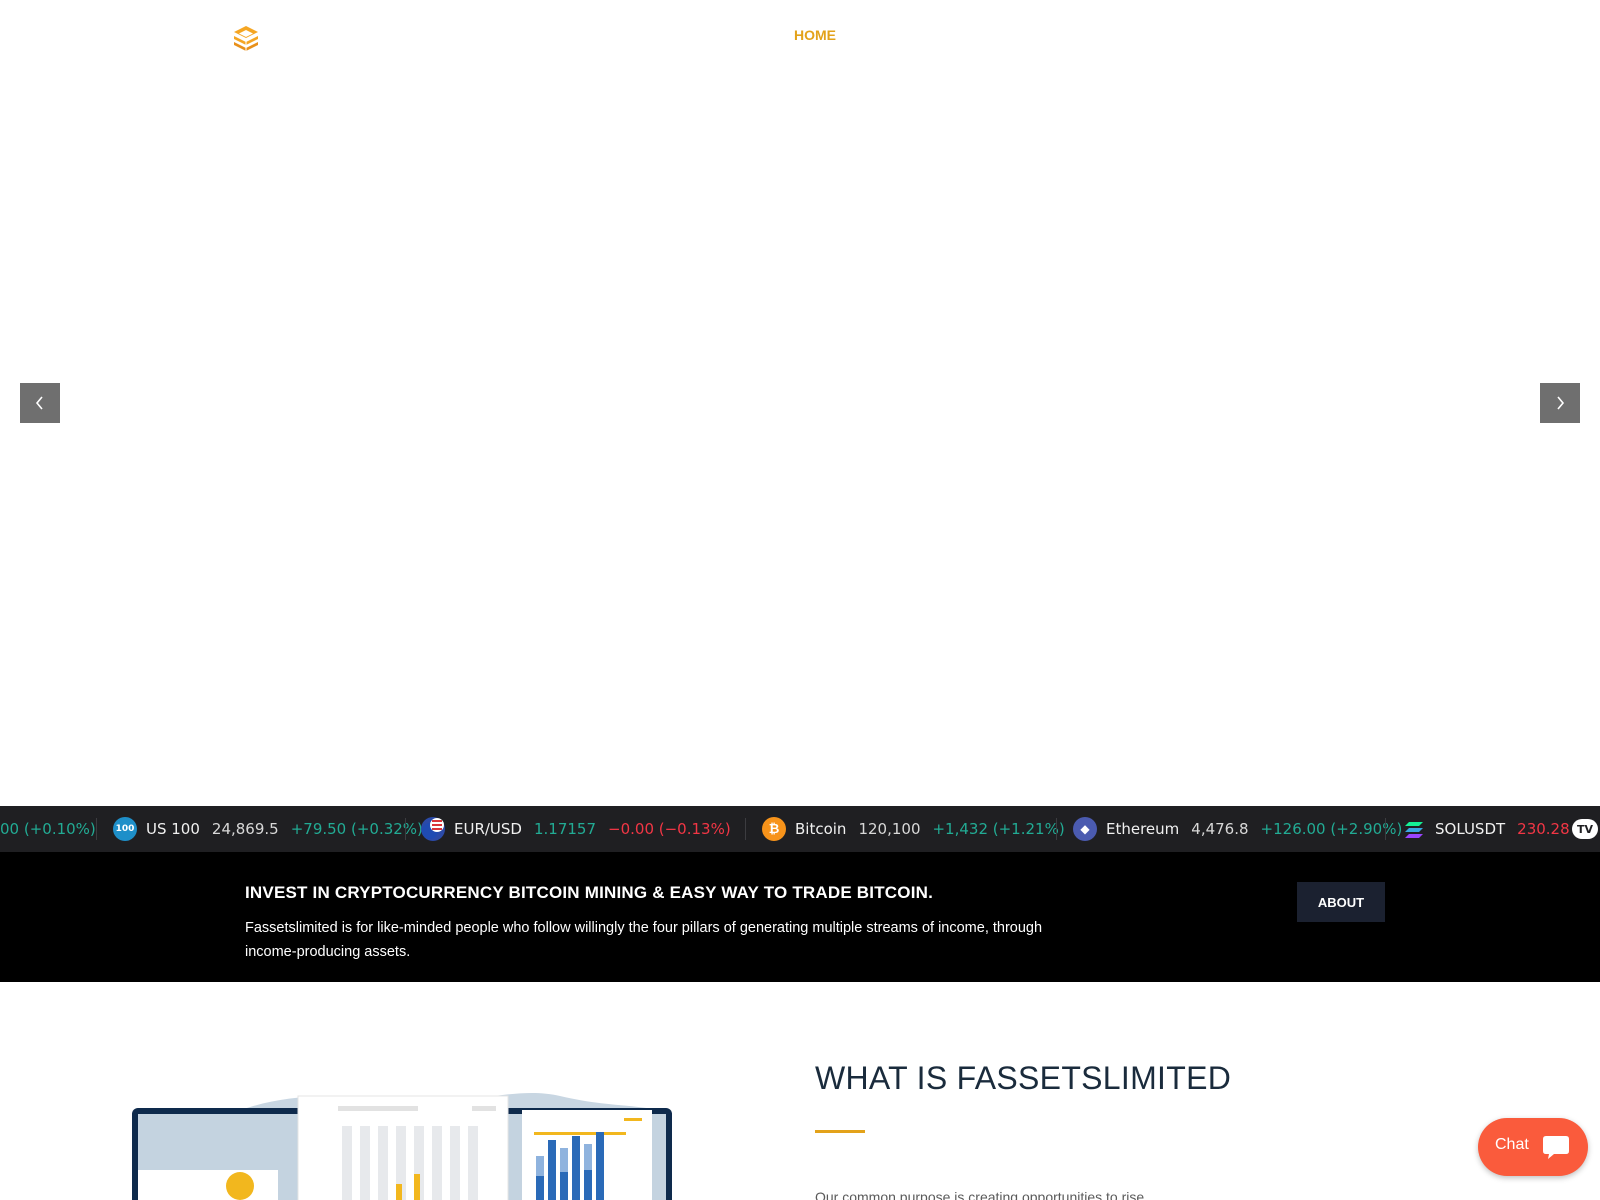 Image resolution: width=1600 pixels, height=1200 pixels. I want to click on ticker-item-partial: 00 (+0.10%), so click(48, 829).